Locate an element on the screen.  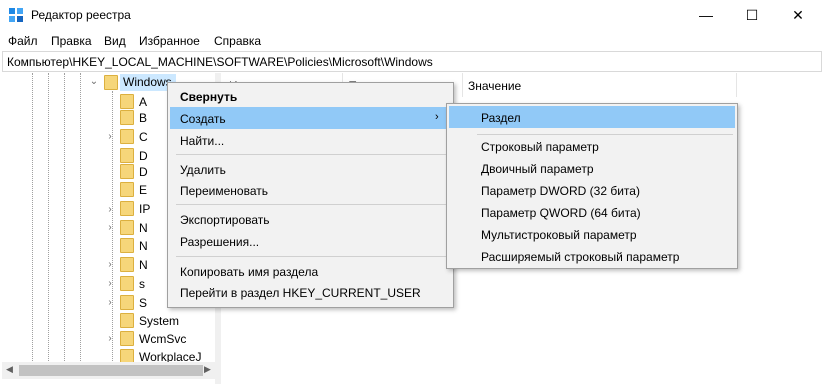
close-button: ✕ is located at coordinates (798, 15).